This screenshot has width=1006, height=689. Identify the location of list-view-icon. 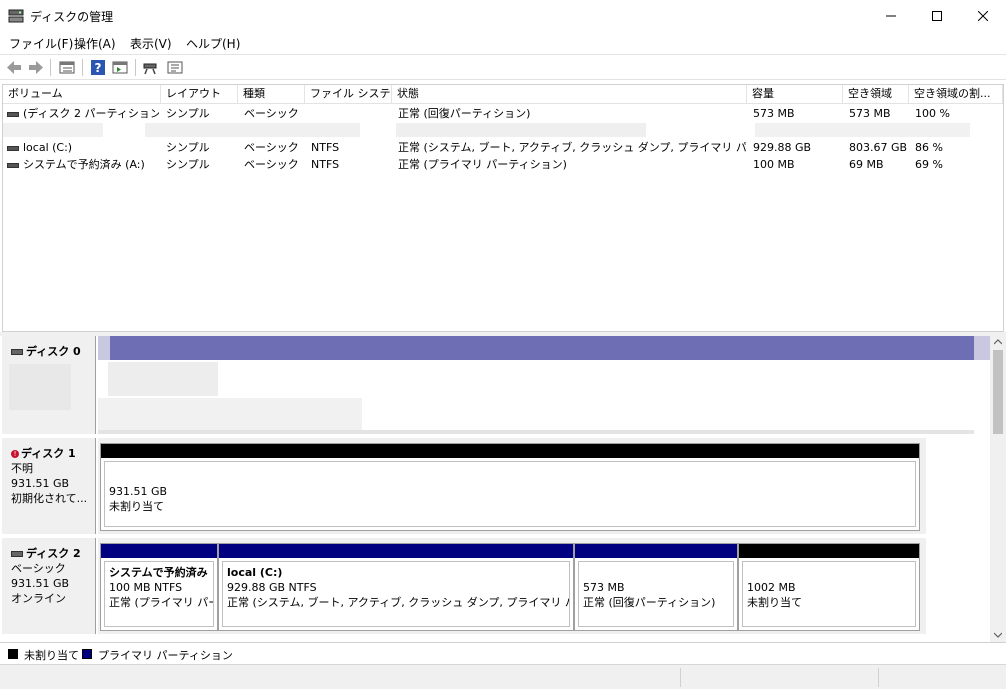
(67, 67).